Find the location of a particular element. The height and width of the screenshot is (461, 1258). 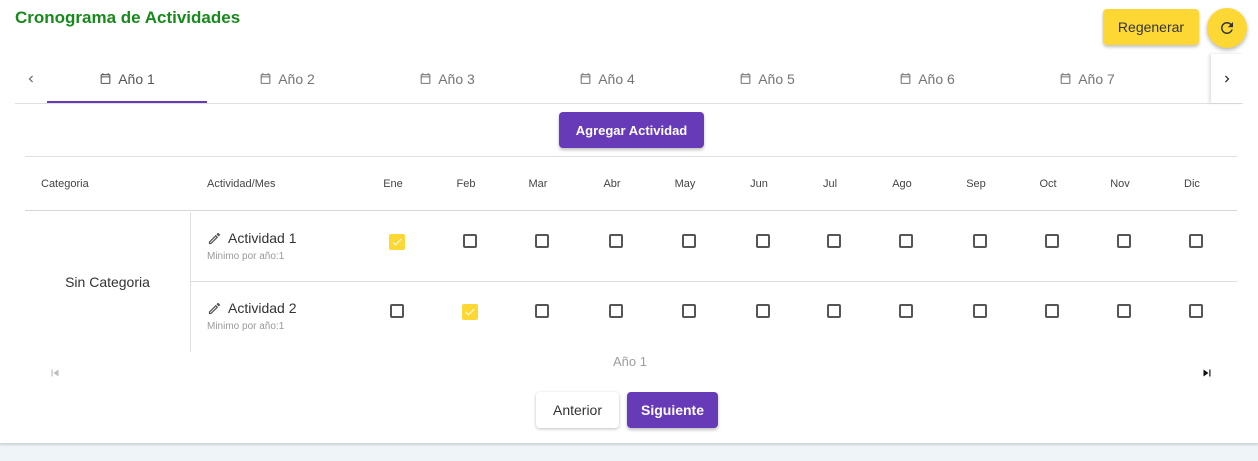

month-header: Sep is located at coordinates (976, 184).